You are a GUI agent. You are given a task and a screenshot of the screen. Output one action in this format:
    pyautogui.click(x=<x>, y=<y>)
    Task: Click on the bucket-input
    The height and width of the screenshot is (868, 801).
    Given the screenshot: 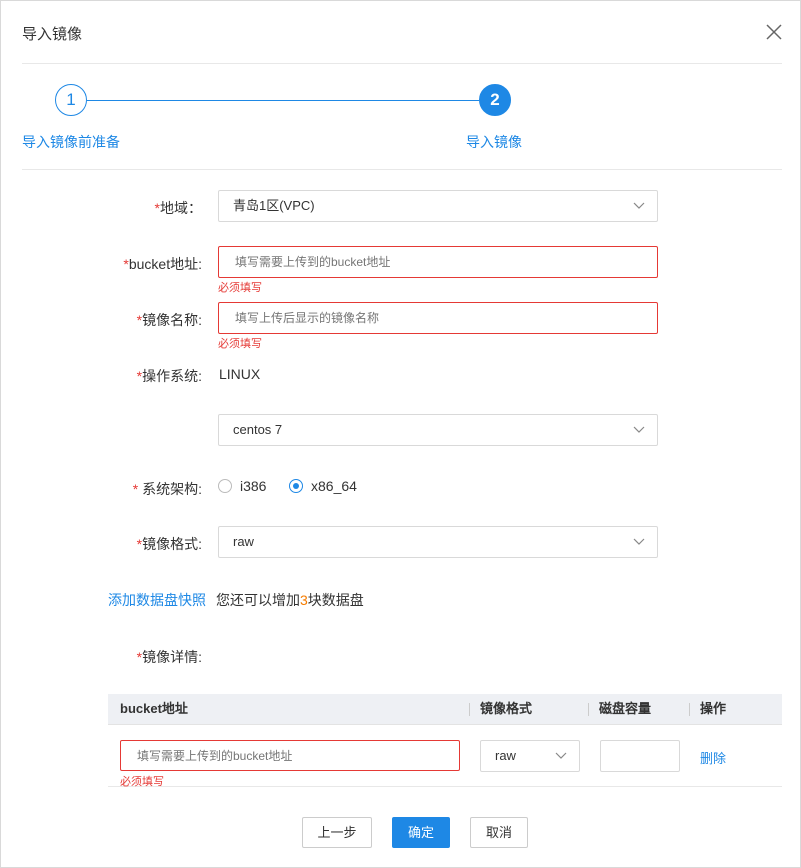 What is the action you would take?
    pyautogui.click(x=438, y=262)
    